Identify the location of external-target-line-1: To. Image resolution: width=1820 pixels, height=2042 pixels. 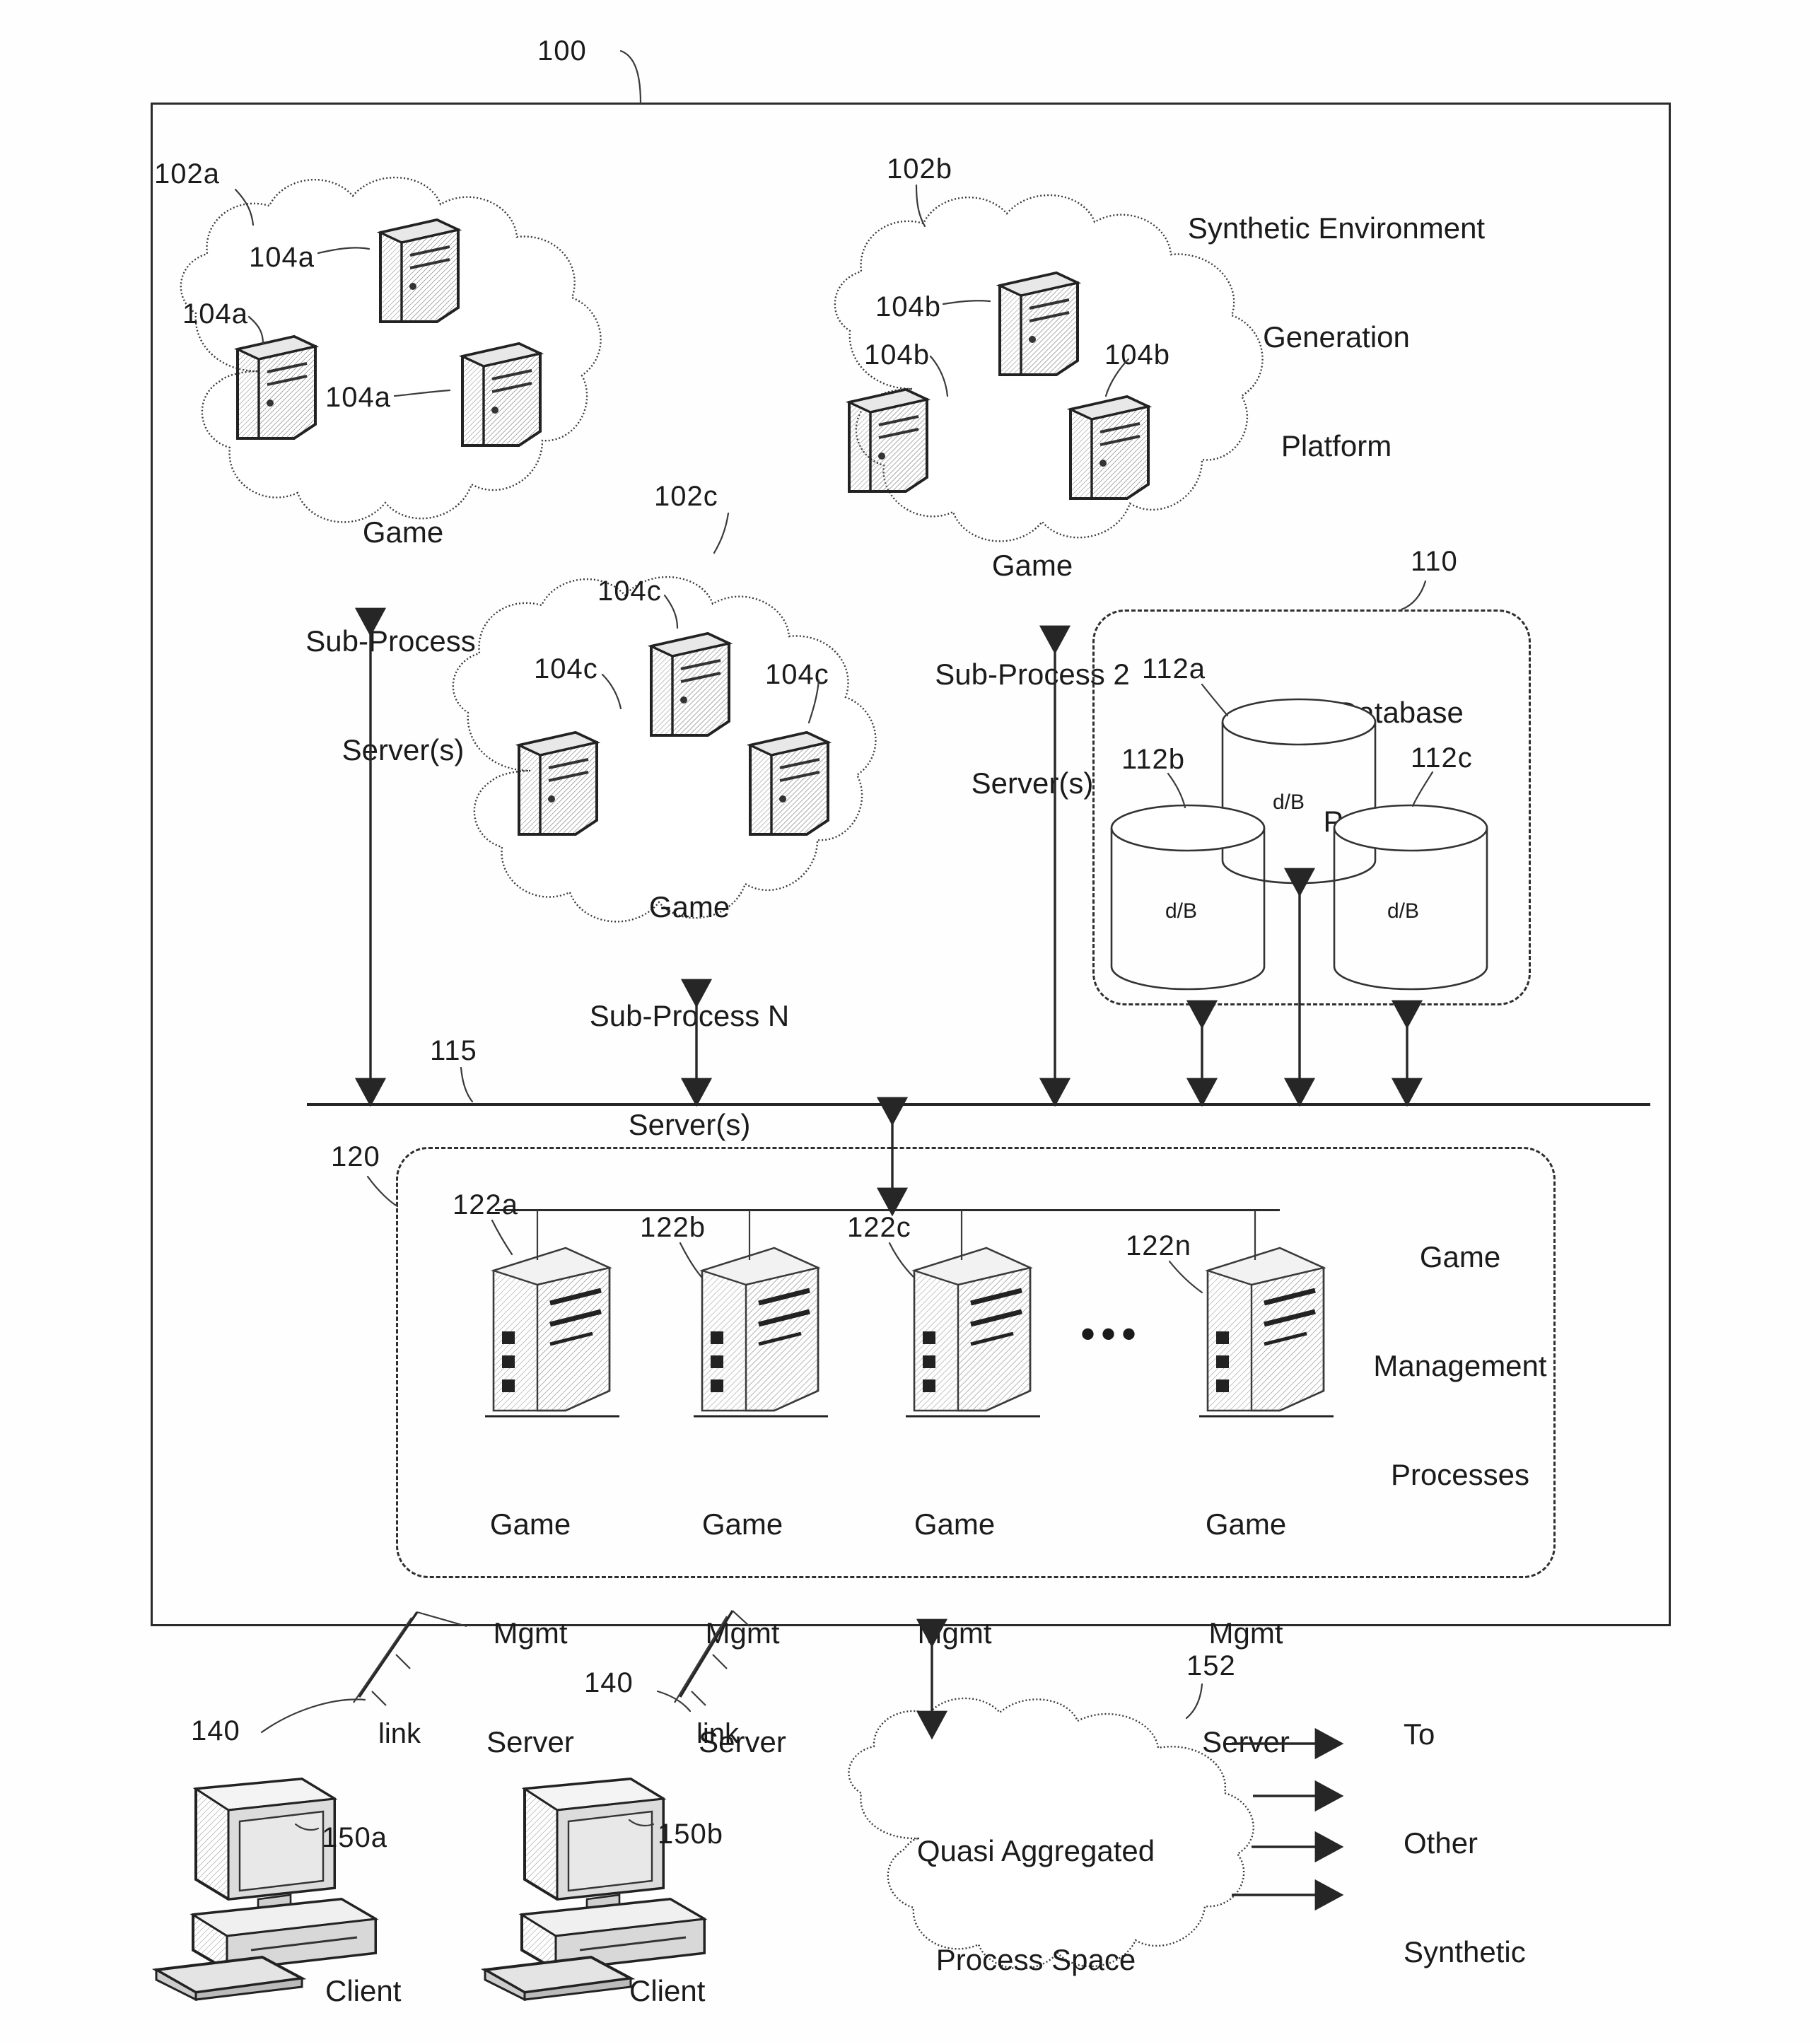
(1420, 1734).